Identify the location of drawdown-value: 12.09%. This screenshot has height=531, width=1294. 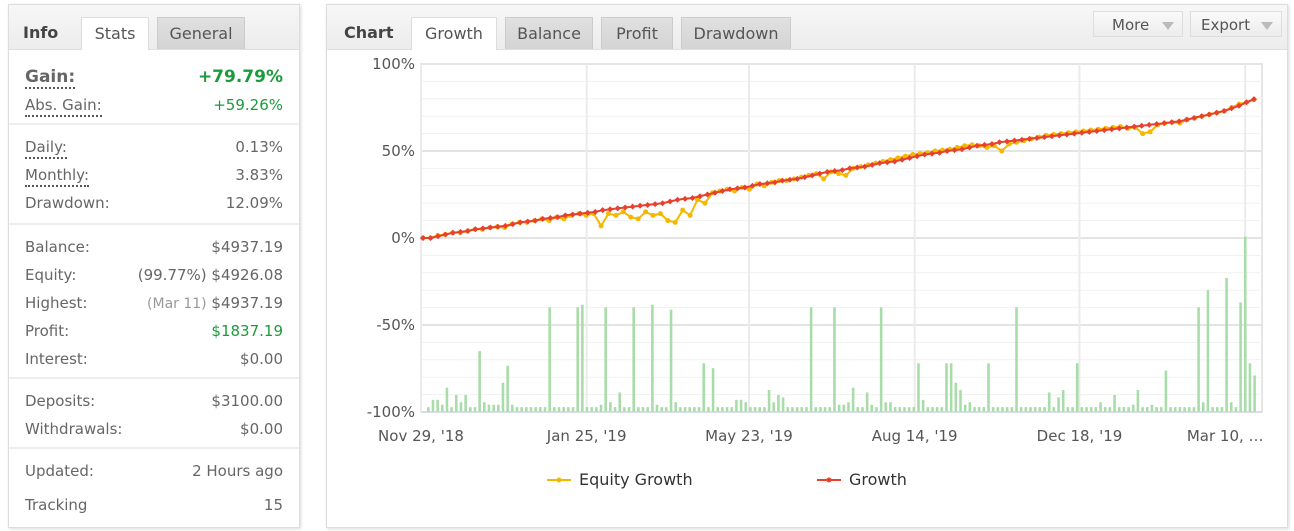
(254, 203).